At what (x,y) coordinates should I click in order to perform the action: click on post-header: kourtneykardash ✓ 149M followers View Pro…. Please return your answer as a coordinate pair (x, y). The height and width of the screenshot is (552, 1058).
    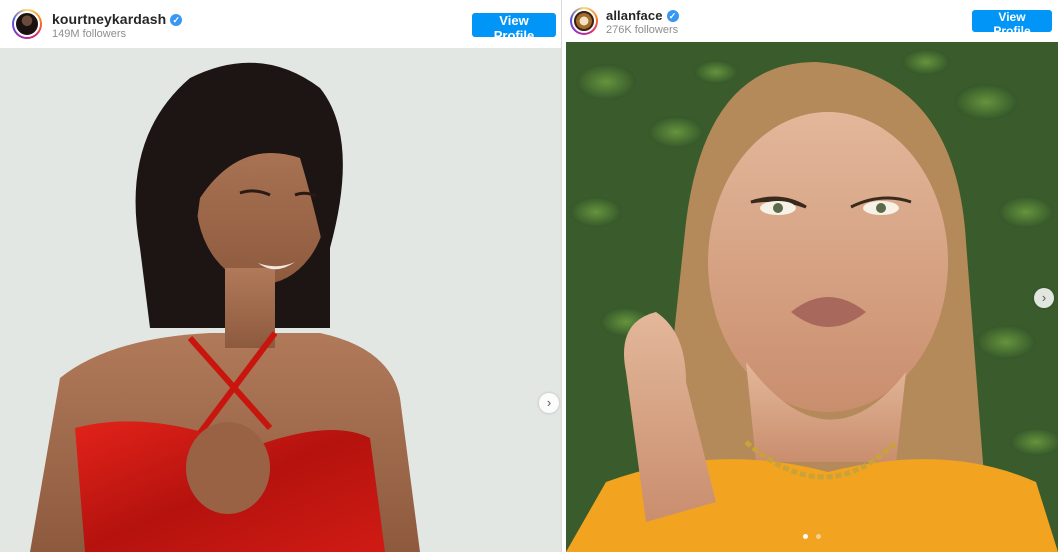
    Looking at the image, I should click on (281, 24).